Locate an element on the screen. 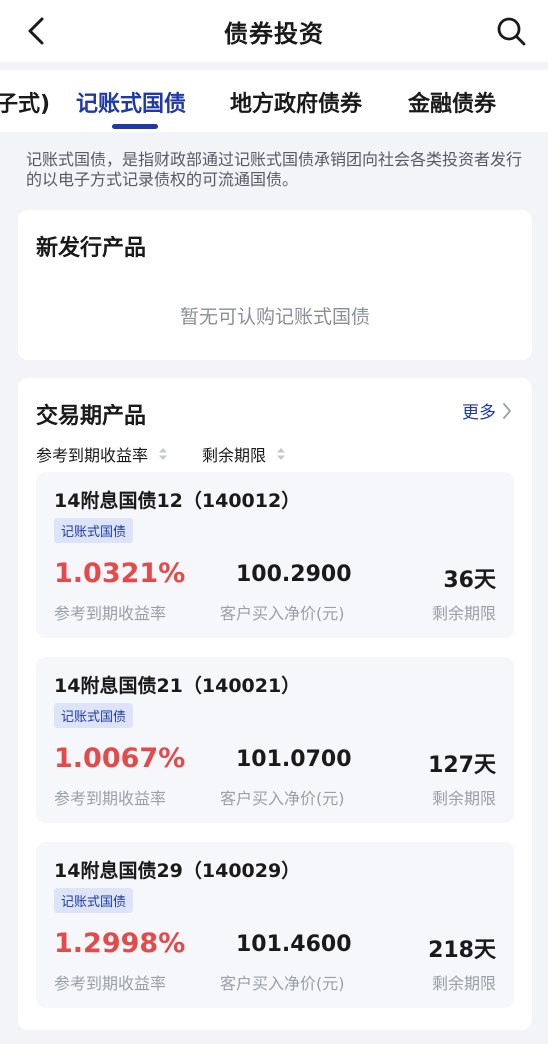 The height and width of the screenshot is (1044, 548). search-button is located at coordinates (511, 31).